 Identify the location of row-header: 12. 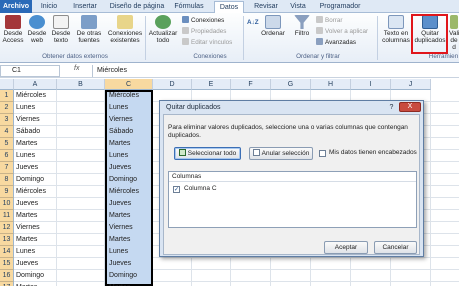
(7, 228).